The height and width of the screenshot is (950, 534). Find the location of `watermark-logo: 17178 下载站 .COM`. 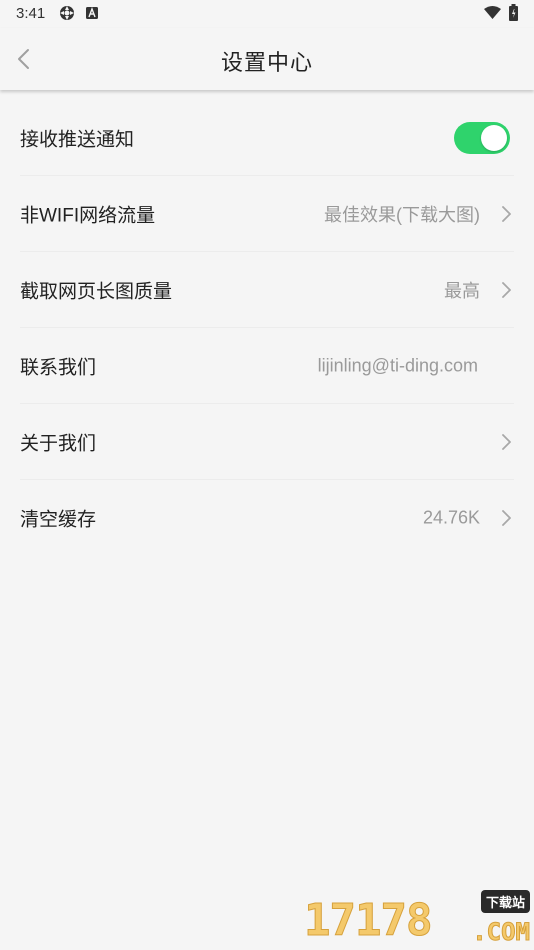

watermark-logo: 17178 下载站 .COM is located at coordinates (418, 919).